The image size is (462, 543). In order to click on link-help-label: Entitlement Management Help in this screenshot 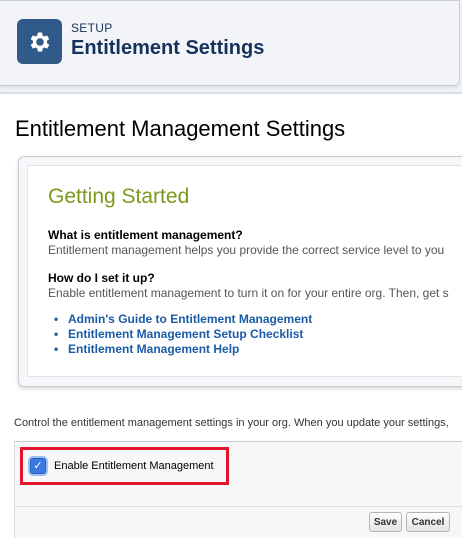, I will do `click(154, 349)`.